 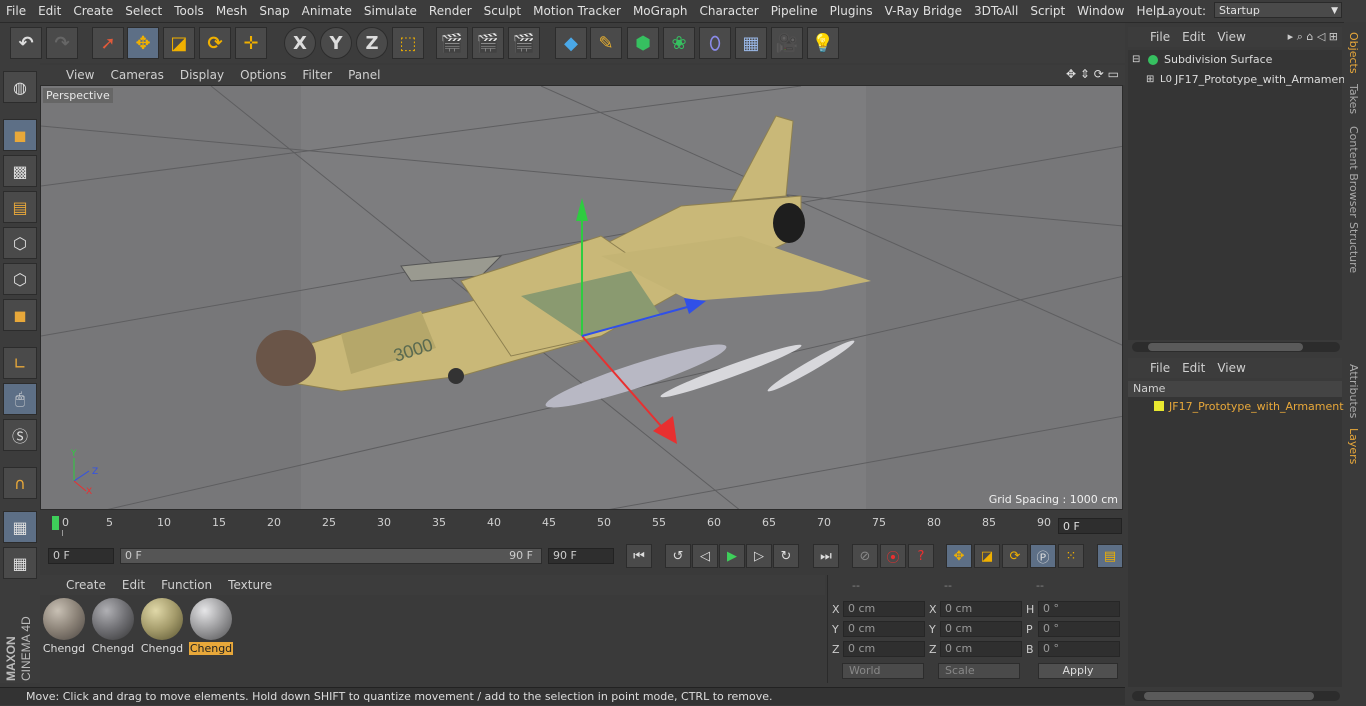 What do you see at coordinates (250, 585) in the screenshot?
I see `material-menu-texture: Texture` at bounding box center [250, 585].